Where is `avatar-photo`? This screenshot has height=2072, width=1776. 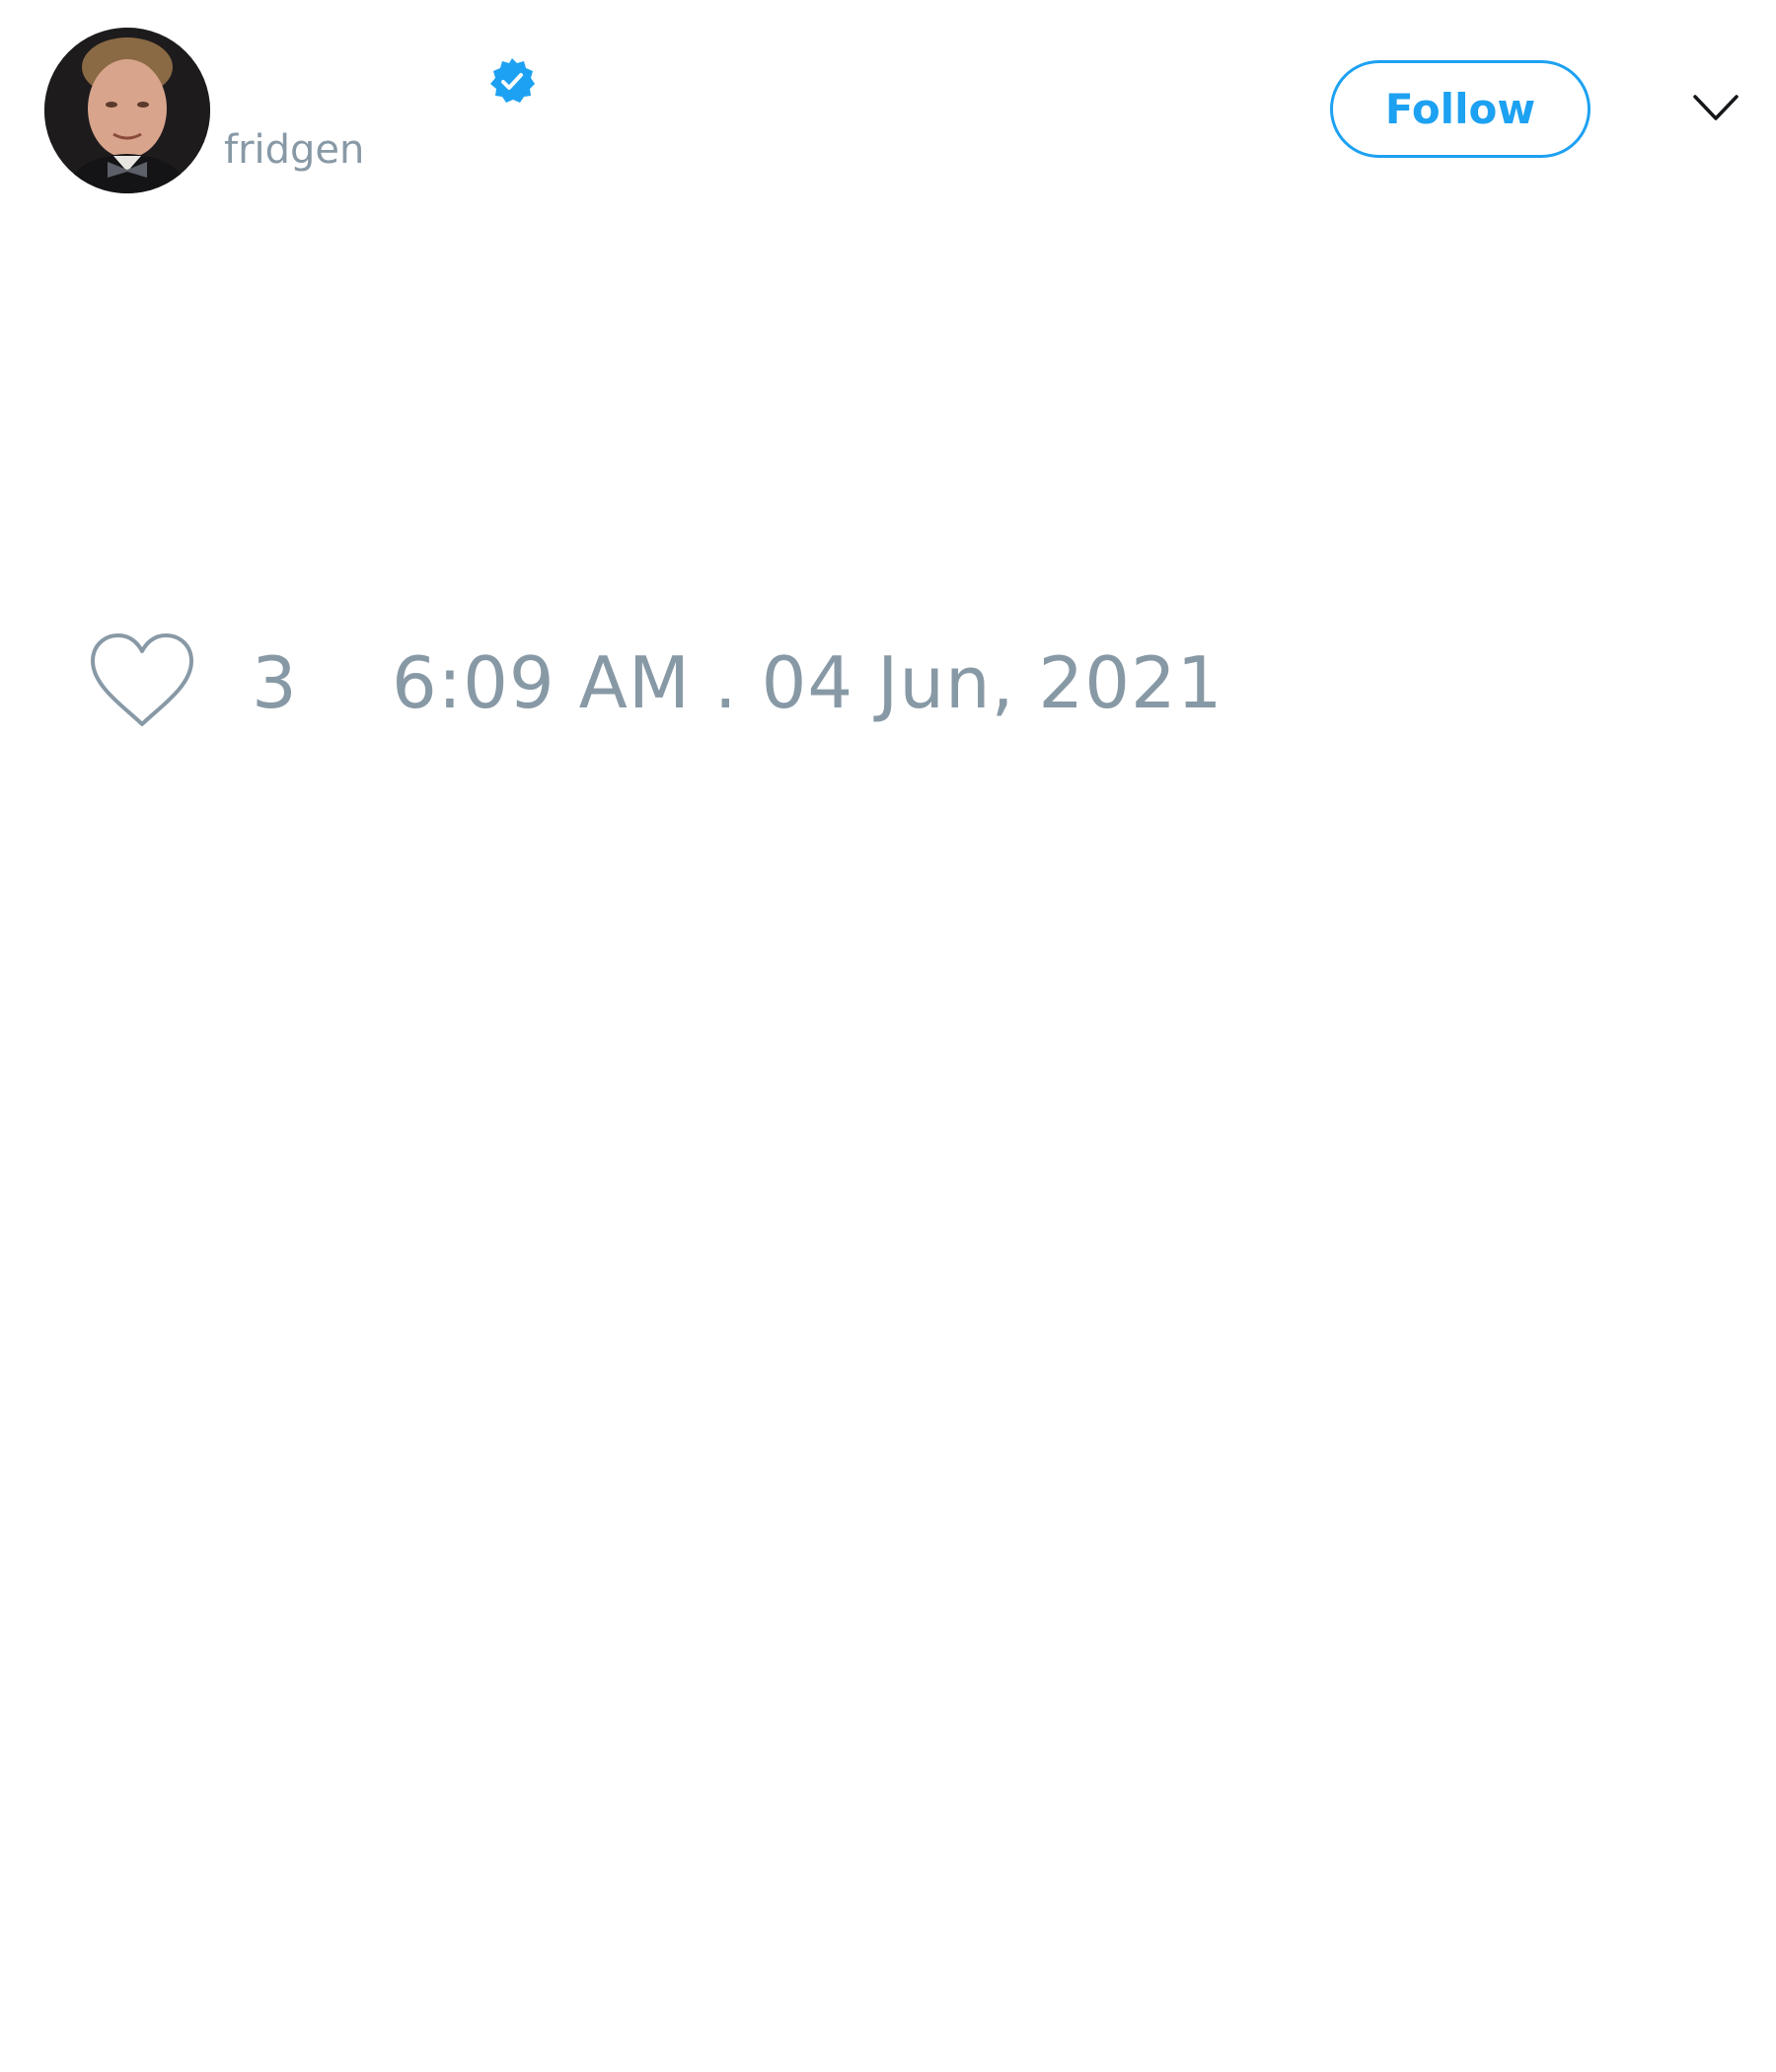
avatar-photo is located at coordinates (127, 111).